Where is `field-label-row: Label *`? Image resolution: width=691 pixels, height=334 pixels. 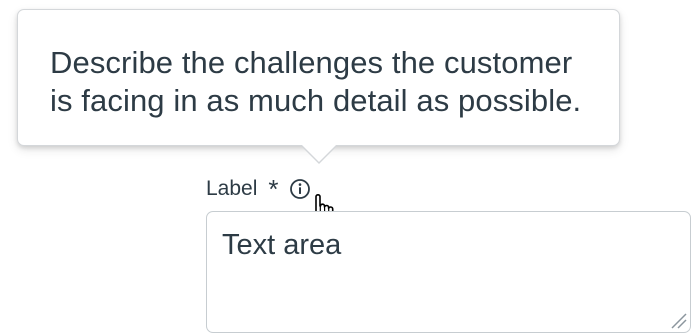 field-label-row: Label * is located at coordinates (258, 189).